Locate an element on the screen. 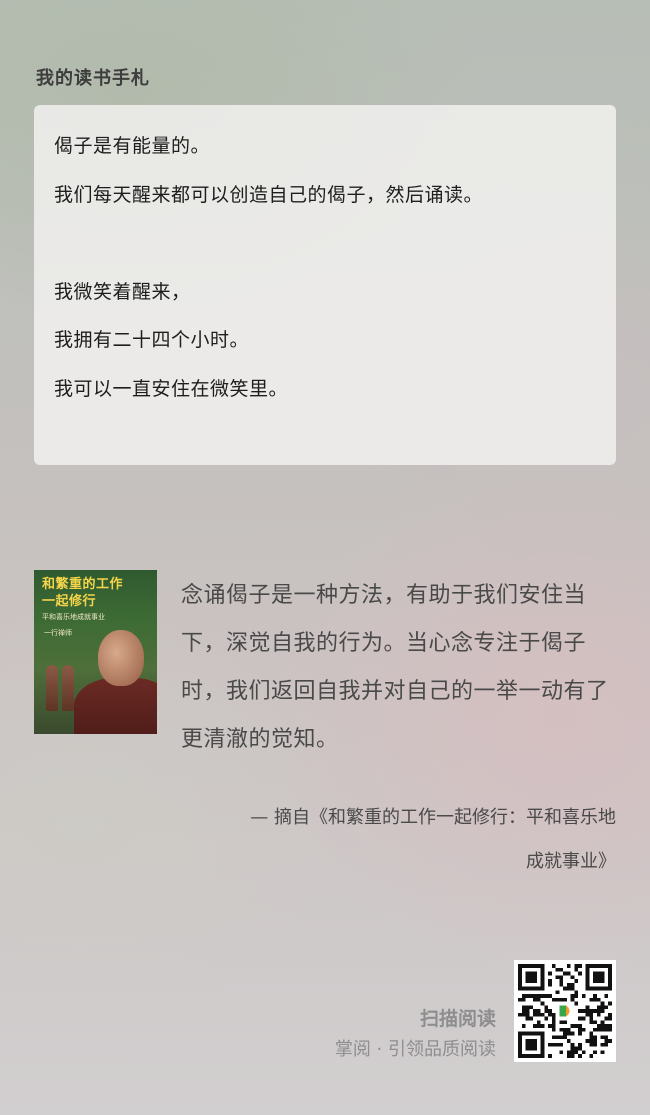  book-cover: 和繁重的工作 一起修行 平和喜乐地成就事业 一行禅师 is located at coordinates (95, 652).